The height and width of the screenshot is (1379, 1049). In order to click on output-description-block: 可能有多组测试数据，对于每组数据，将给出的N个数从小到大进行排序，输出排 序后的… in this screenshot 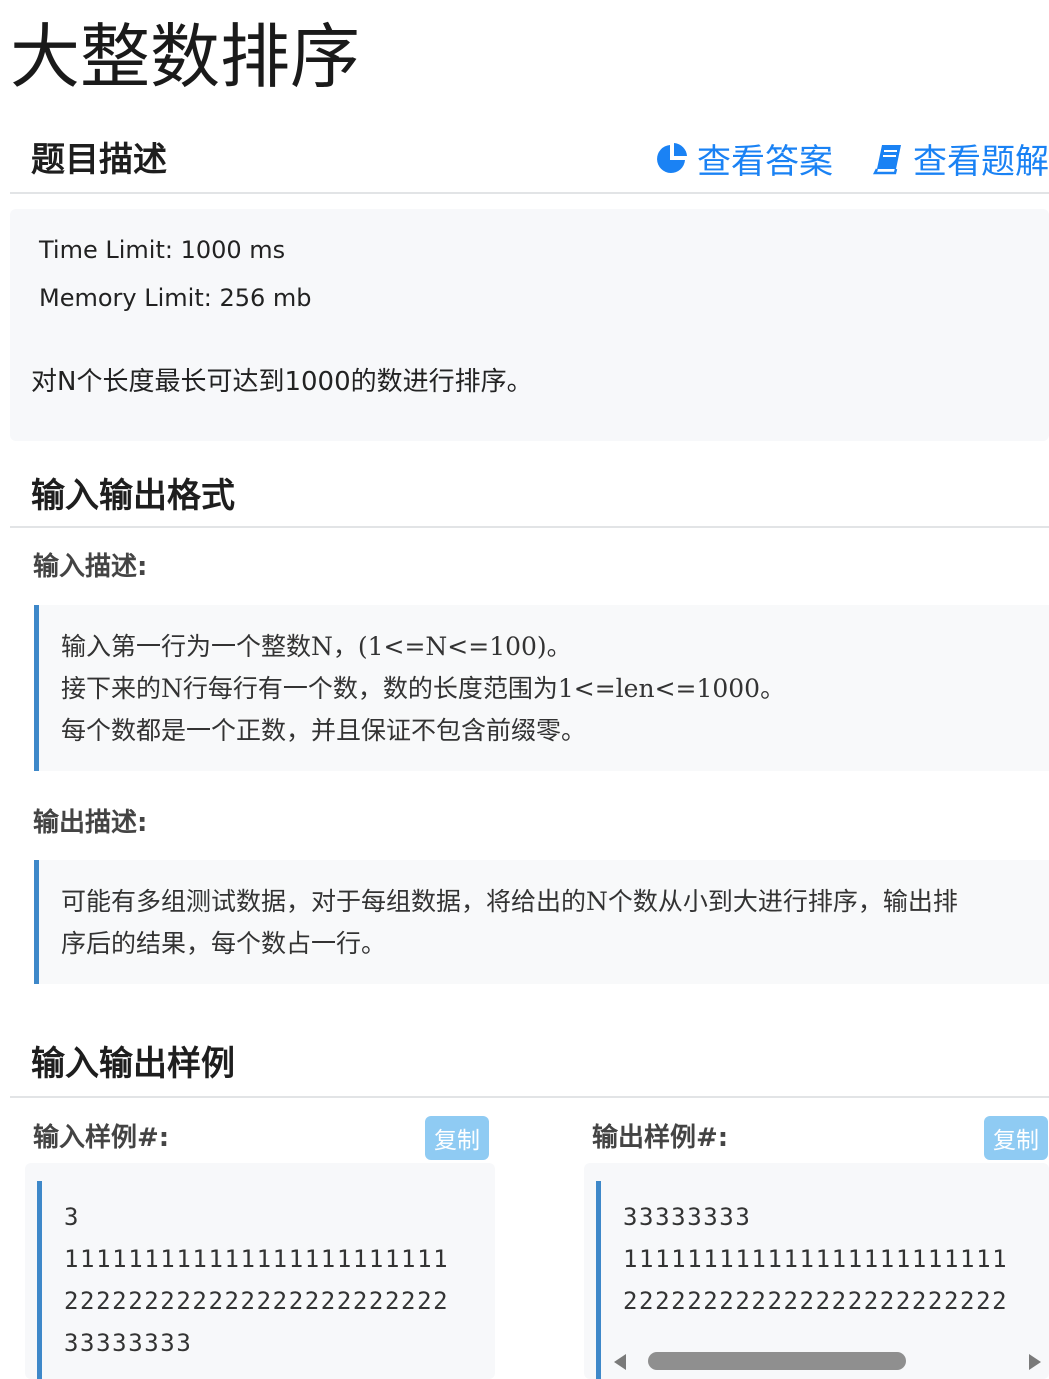, I will do `click(541, 922)`.